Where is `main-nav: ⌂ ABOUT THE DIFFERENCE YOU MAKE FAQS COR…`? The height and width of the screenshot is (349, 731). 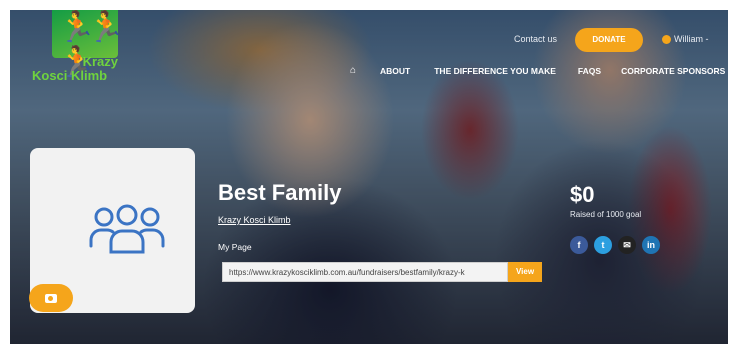
main-nav: ⌂ ABOUT THE DIFFERENCE YOU MAKE FAQS COR… is located at coordinates (537, 70).